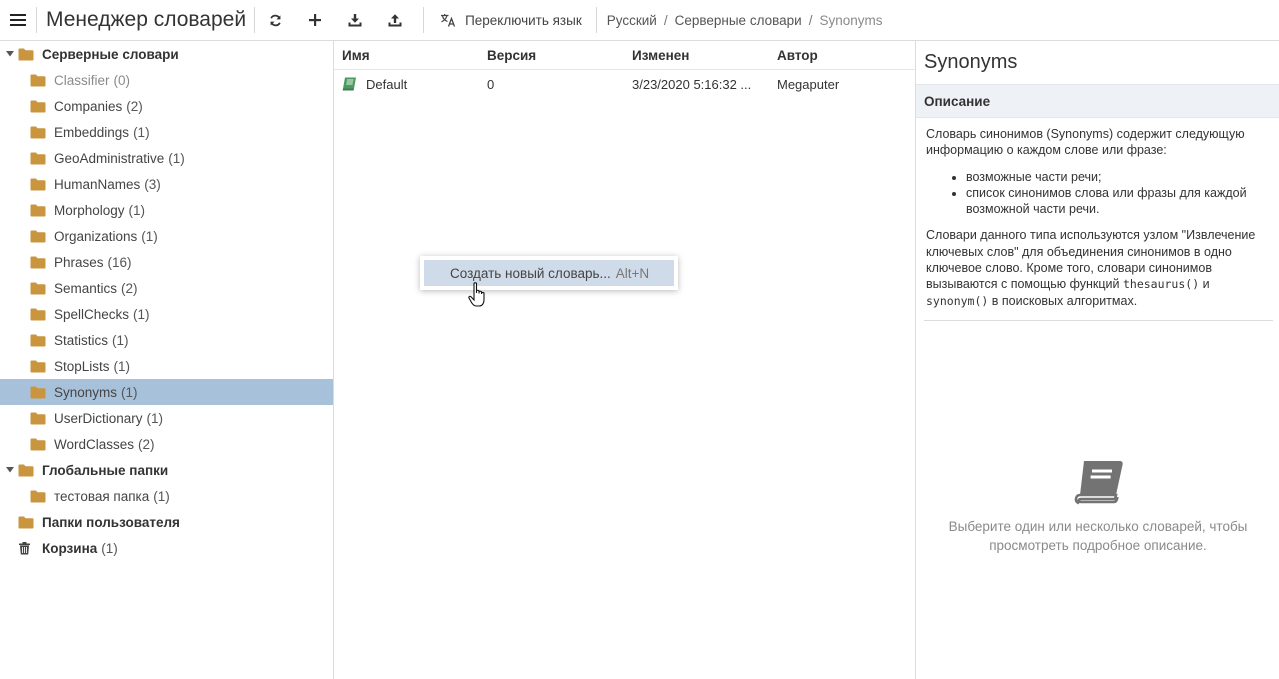  I want to click on column-header-version: Версия, so click(551, 55).